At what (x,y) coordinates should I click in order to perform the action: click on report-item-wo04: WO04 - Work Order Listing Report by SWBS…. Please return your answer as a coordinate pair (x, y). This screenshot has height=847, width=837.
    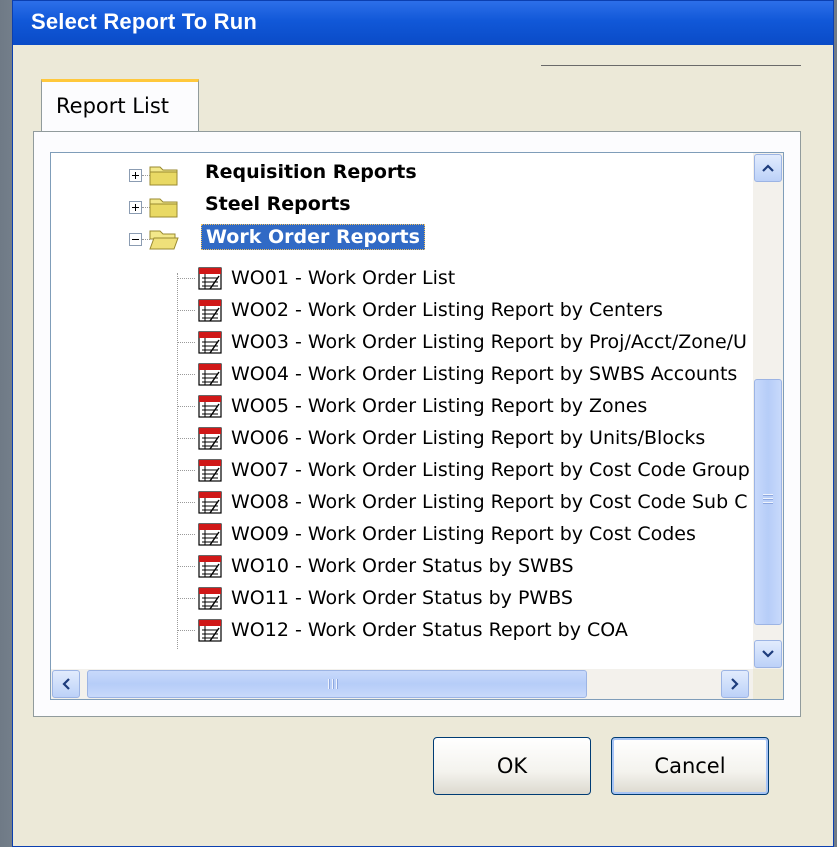
    Looking at the image, I should click on (401, 374).